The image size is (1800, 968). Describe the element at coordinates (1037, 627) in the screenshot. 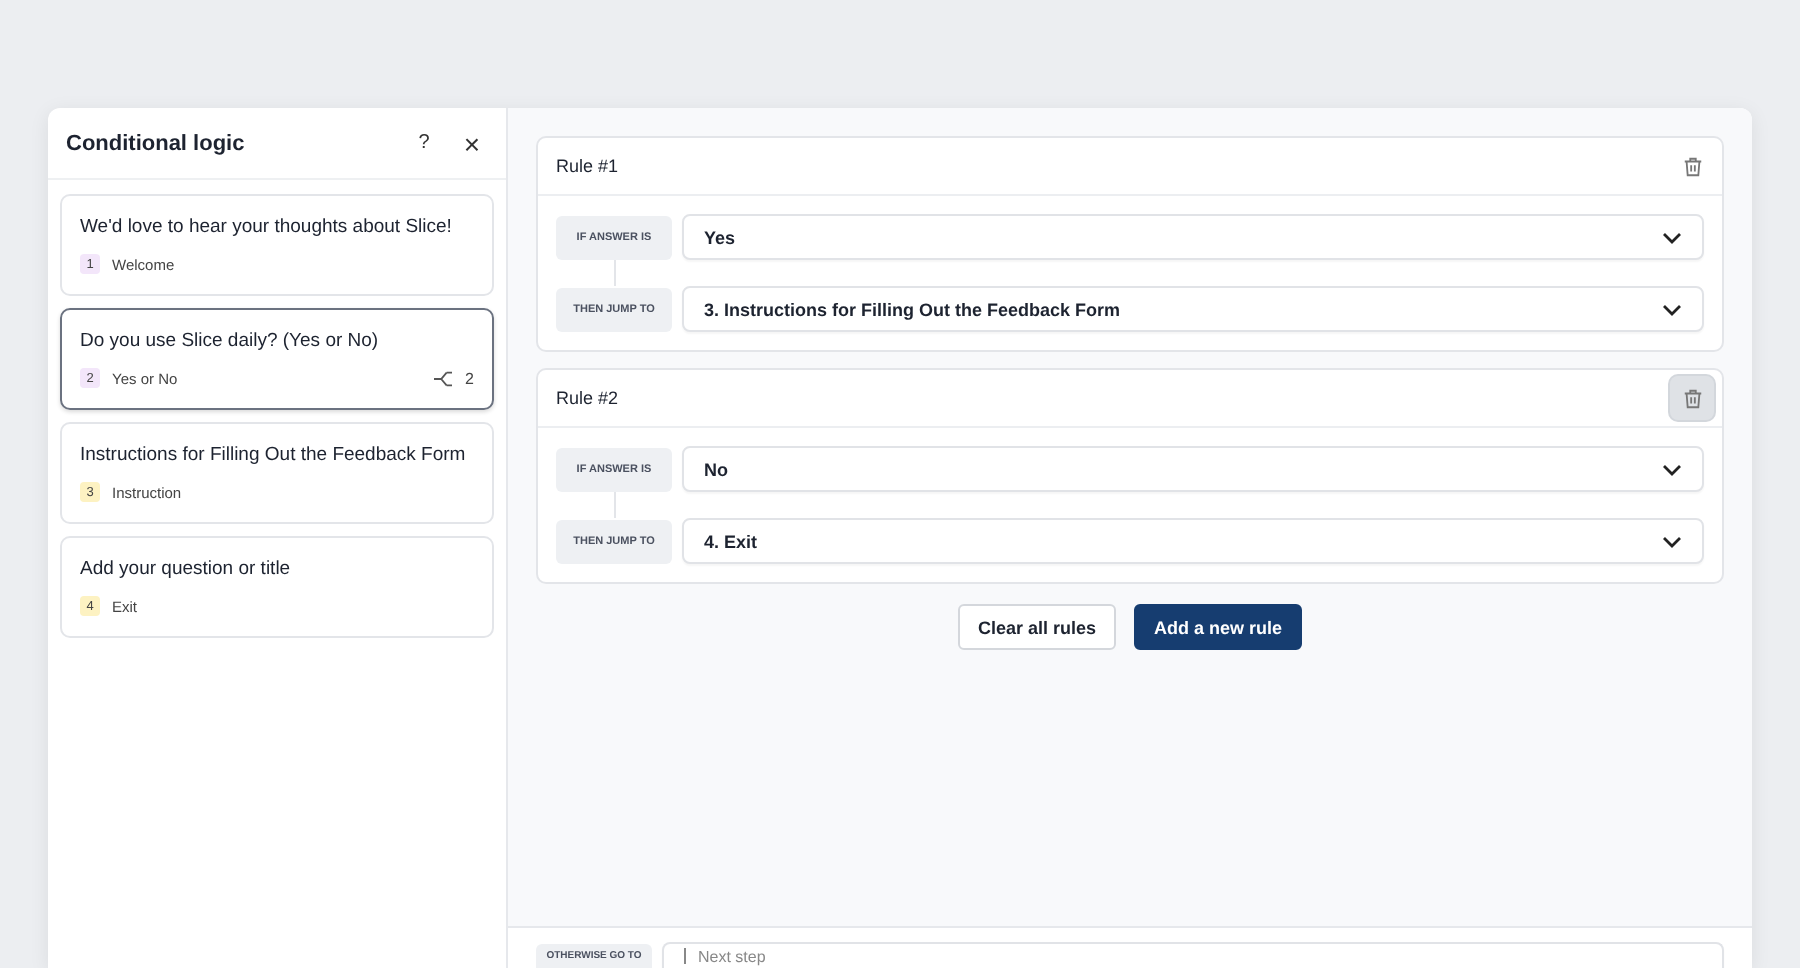

I see `clear-rules-button: Clear all rules` at that location.